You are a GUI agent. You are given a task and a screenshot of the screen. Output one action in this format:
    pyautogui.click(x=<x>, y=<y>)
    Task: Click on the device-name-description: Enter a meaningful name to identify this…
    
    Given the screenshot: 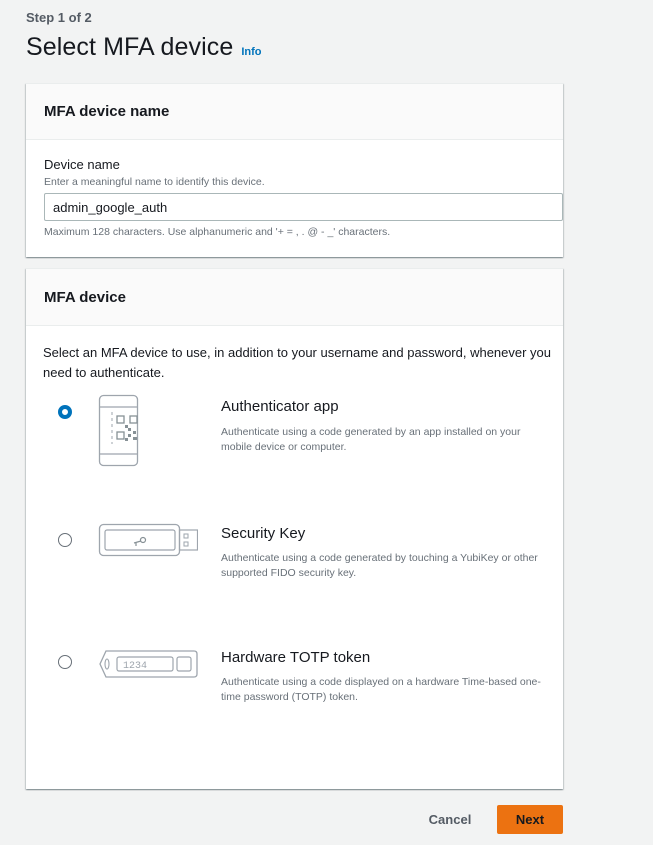 What is the action you would take?
    pyautogui.click(x=154, y=182)
    